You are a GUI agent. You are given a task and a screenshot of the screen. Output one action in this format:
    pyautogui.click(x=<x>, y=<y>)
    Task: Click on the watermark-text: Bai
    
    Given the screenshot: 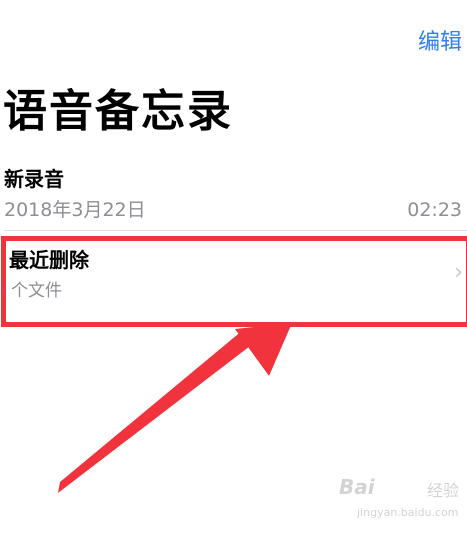 What is the action you would take?
    pyautogui.click(x=357, y=487)
    